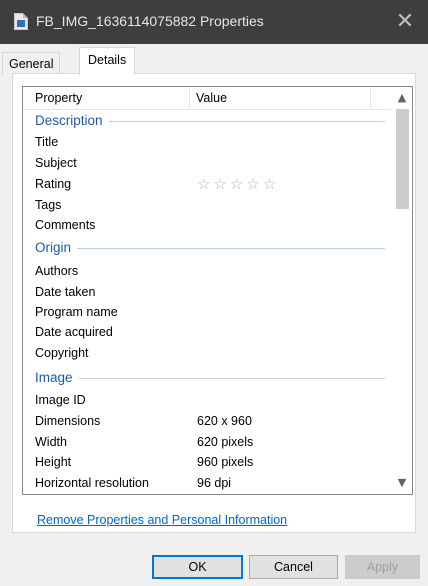 The image size is (428, 586). What do you see at coordinates (47, 142) in the screenshot?
I see `property-name: Title` at bounding box center [47, 142].